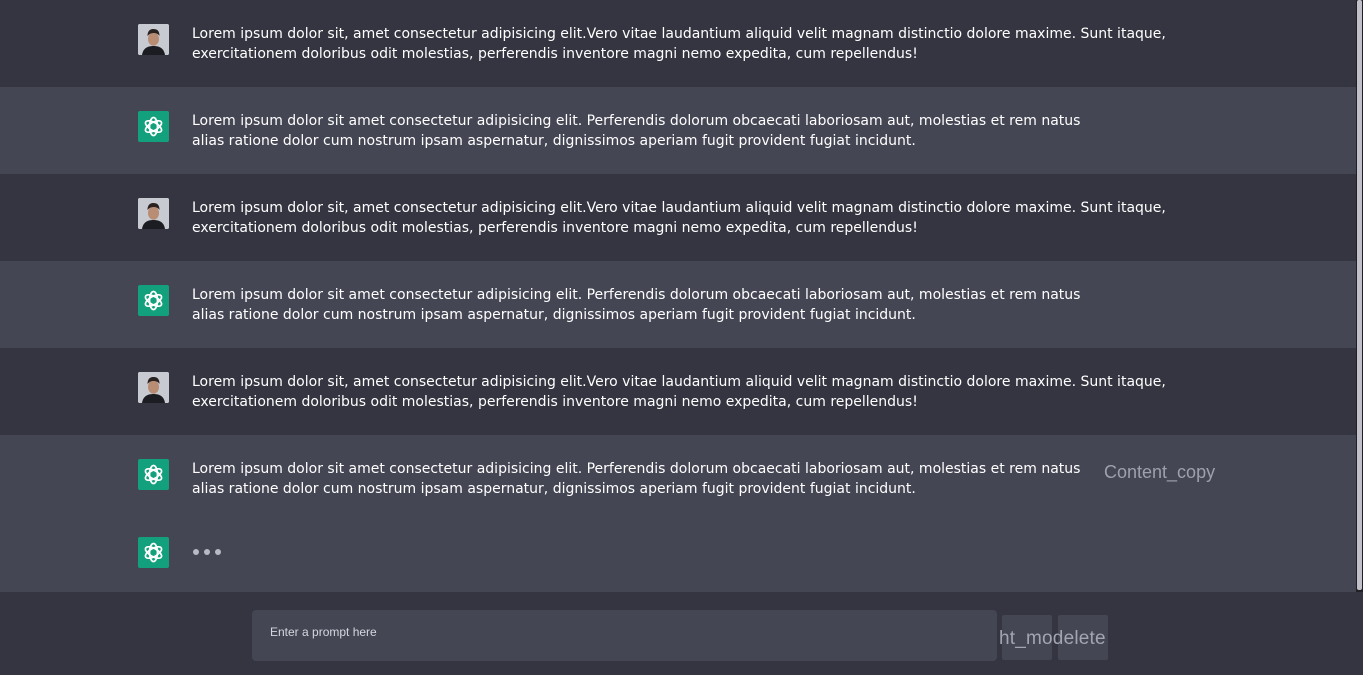 The height and width of the screenshot is (675, 1363). I want to click on typing-dots-icon, so click(207, 553).